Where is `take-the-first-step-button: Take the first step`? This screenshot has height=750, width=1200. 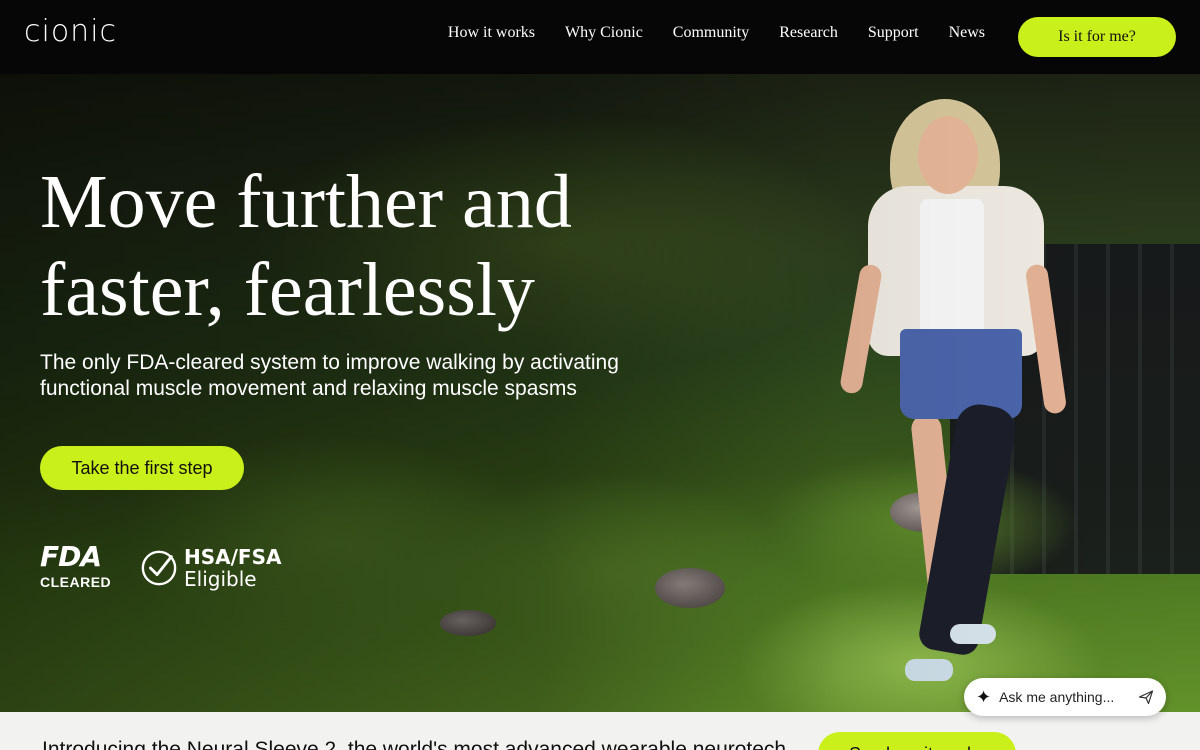 take-the-first-step-button: Take the first step is located at coordinates (142, 468).